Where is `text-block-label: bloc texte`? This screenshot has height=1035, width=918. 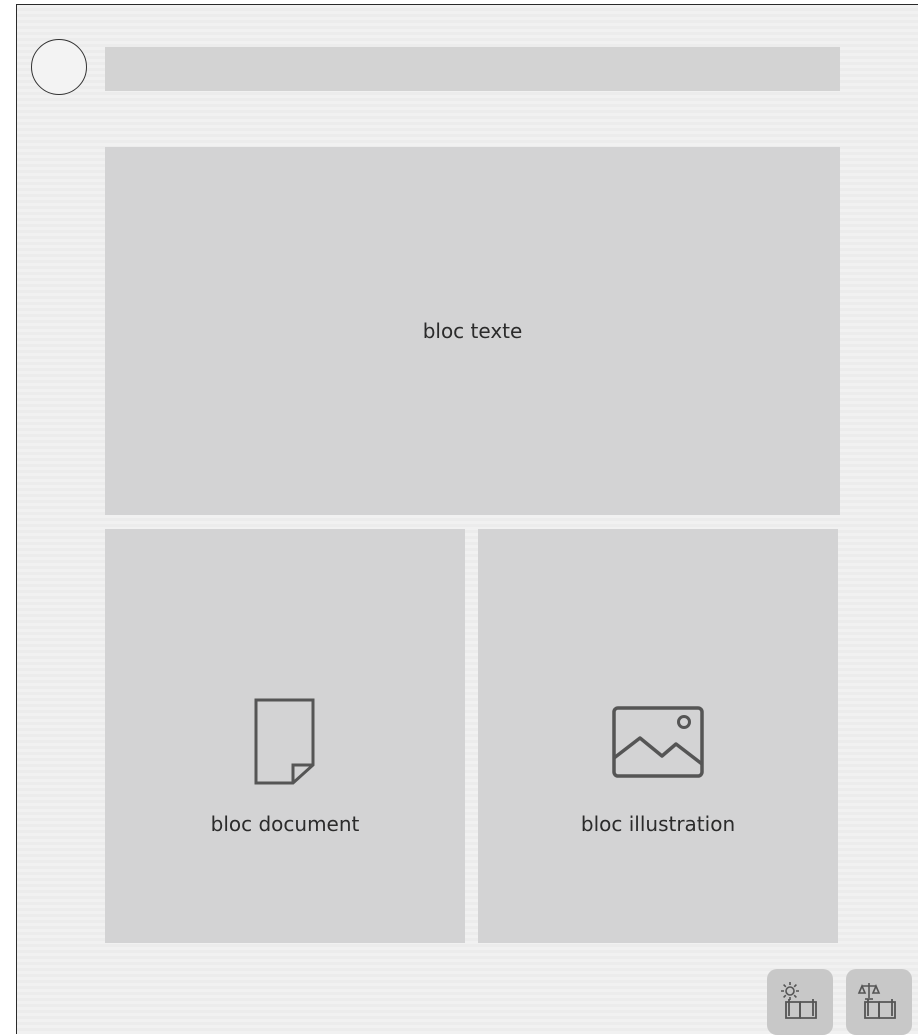 text-block-label: bloc texte is located at coordinates (472, 331).